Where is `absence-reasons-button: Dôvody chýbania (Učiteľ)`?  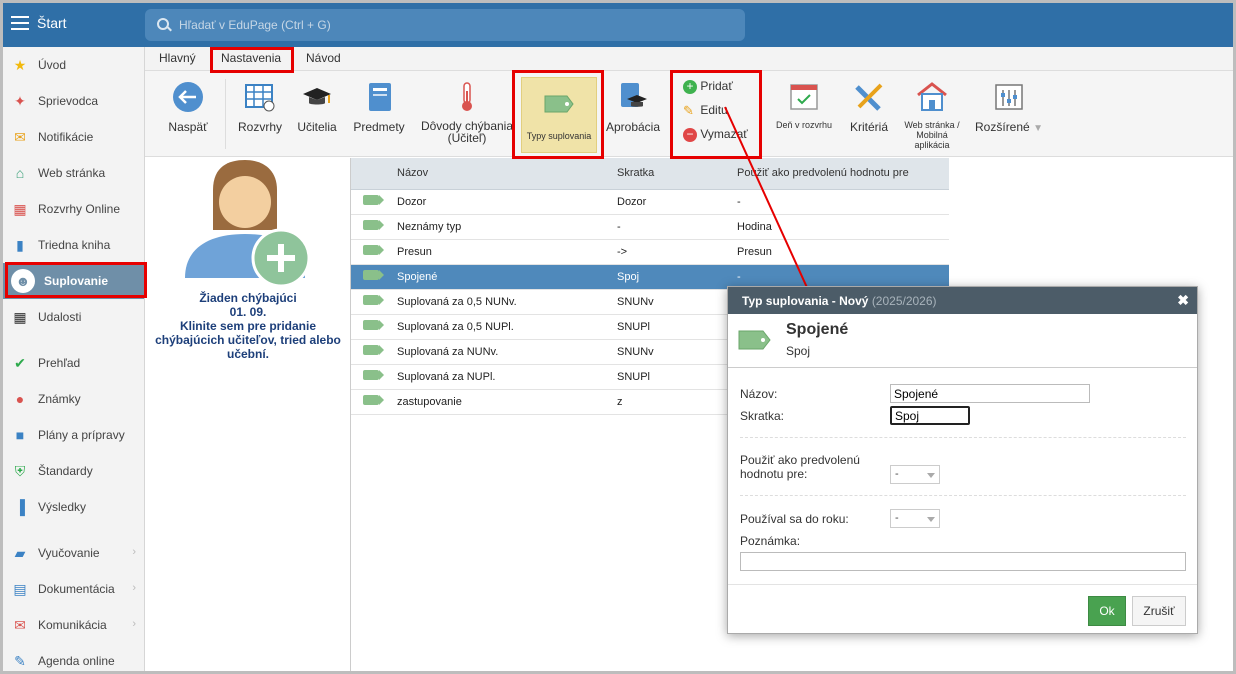 absence-reasons-button: Dôvody chýbania (Učiteľ) is located at coordinates (467, 107).